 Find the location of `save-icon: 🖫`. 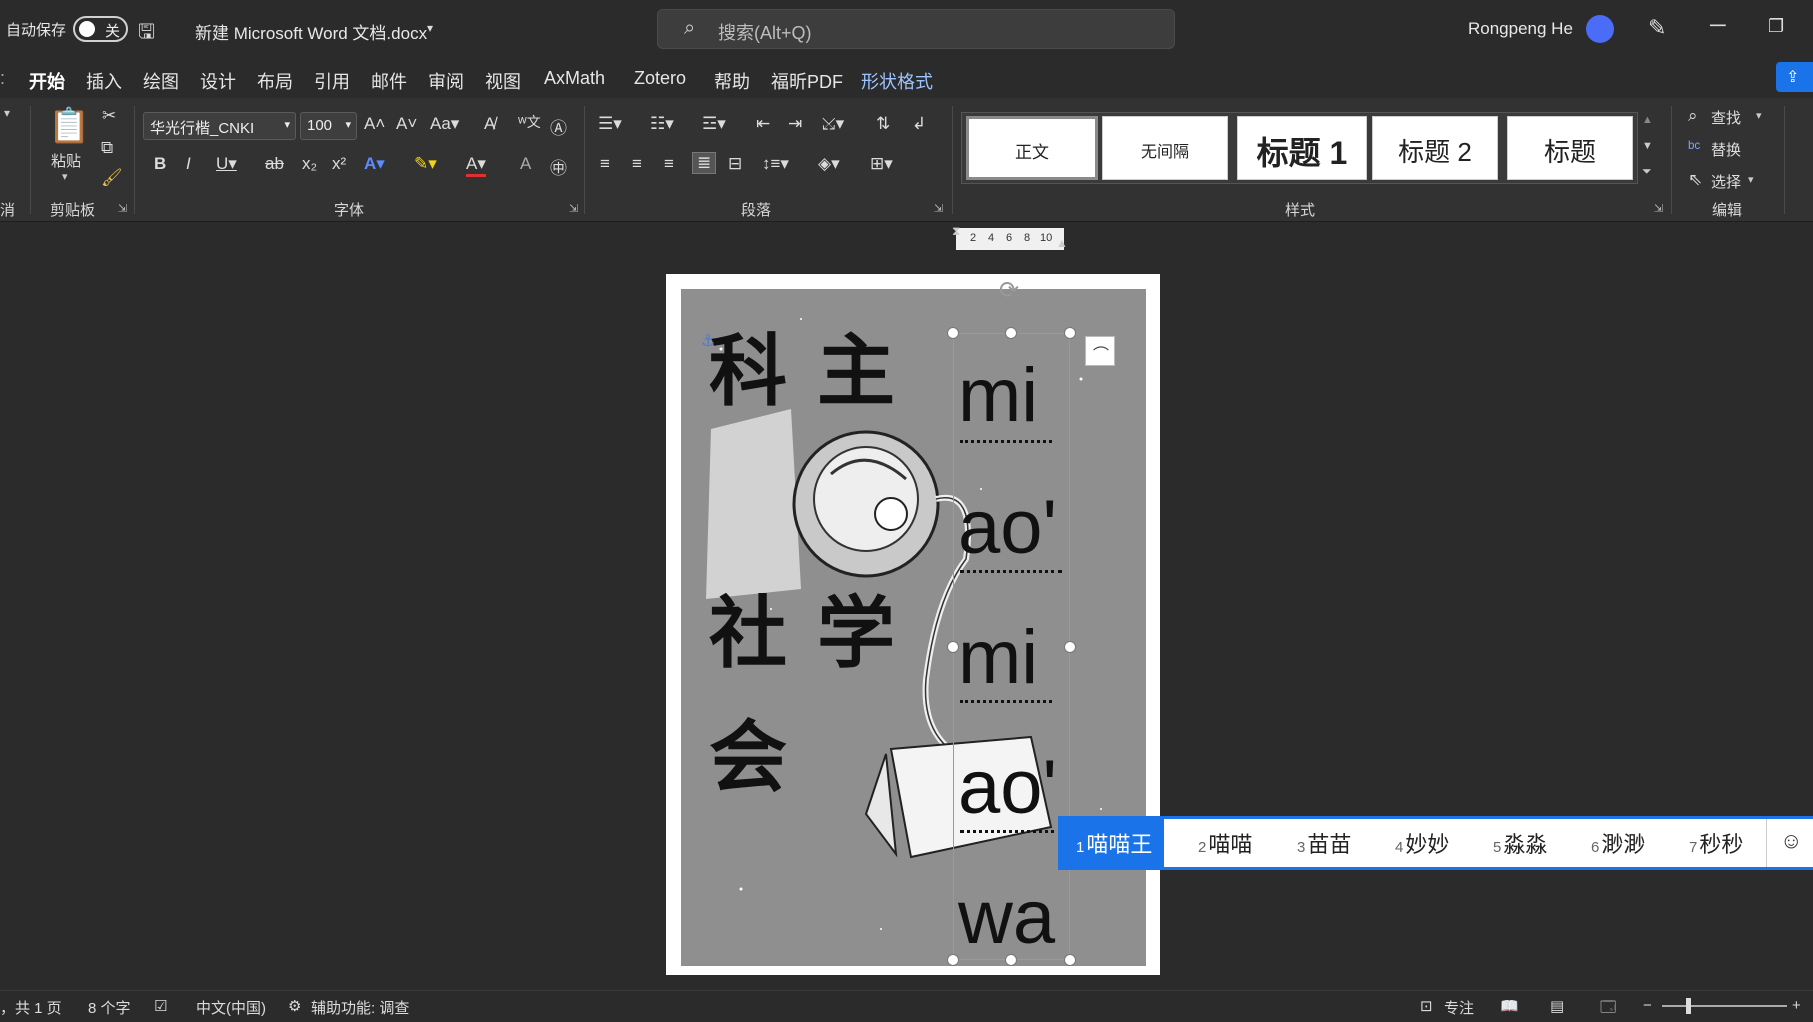

save-icon: 🖫 is located at coordinates (146, 34).